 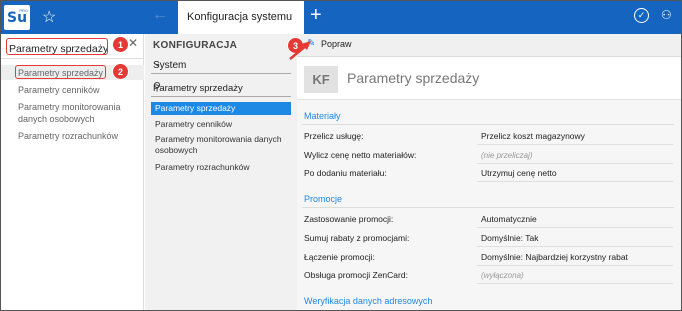 I want to click on config-search-input: Parametry sprzedaży ⚲, so click(x=221, y=89).